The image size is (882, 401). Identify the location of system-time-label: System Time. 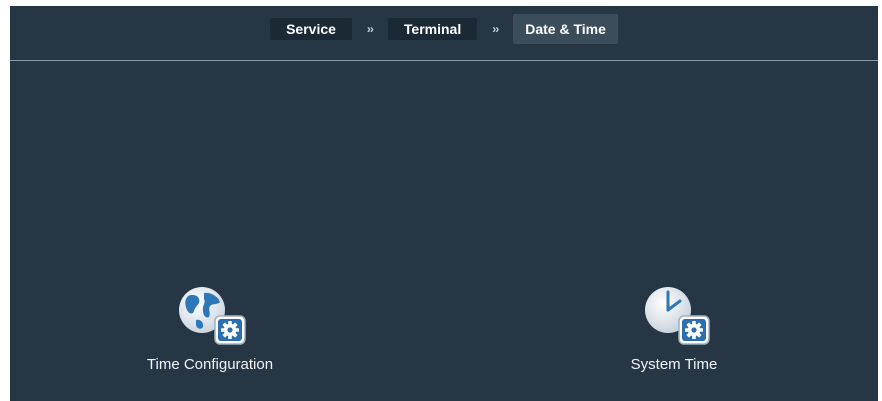
(674, 364).